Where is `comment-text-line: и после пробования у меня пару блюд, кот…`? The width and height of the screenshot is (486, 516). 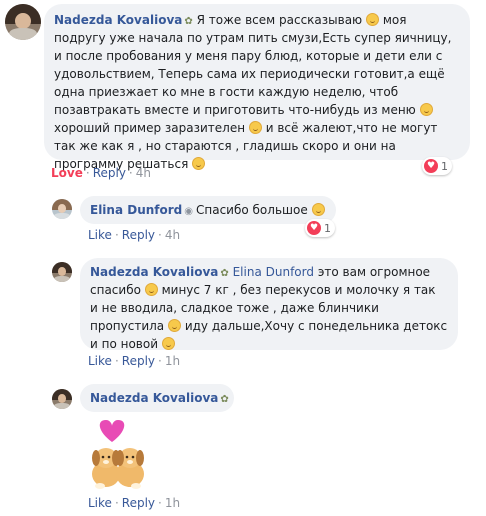
comment-text-line: и после пробования у меня пару блюд, кот… is located at coordinates (248, 56).